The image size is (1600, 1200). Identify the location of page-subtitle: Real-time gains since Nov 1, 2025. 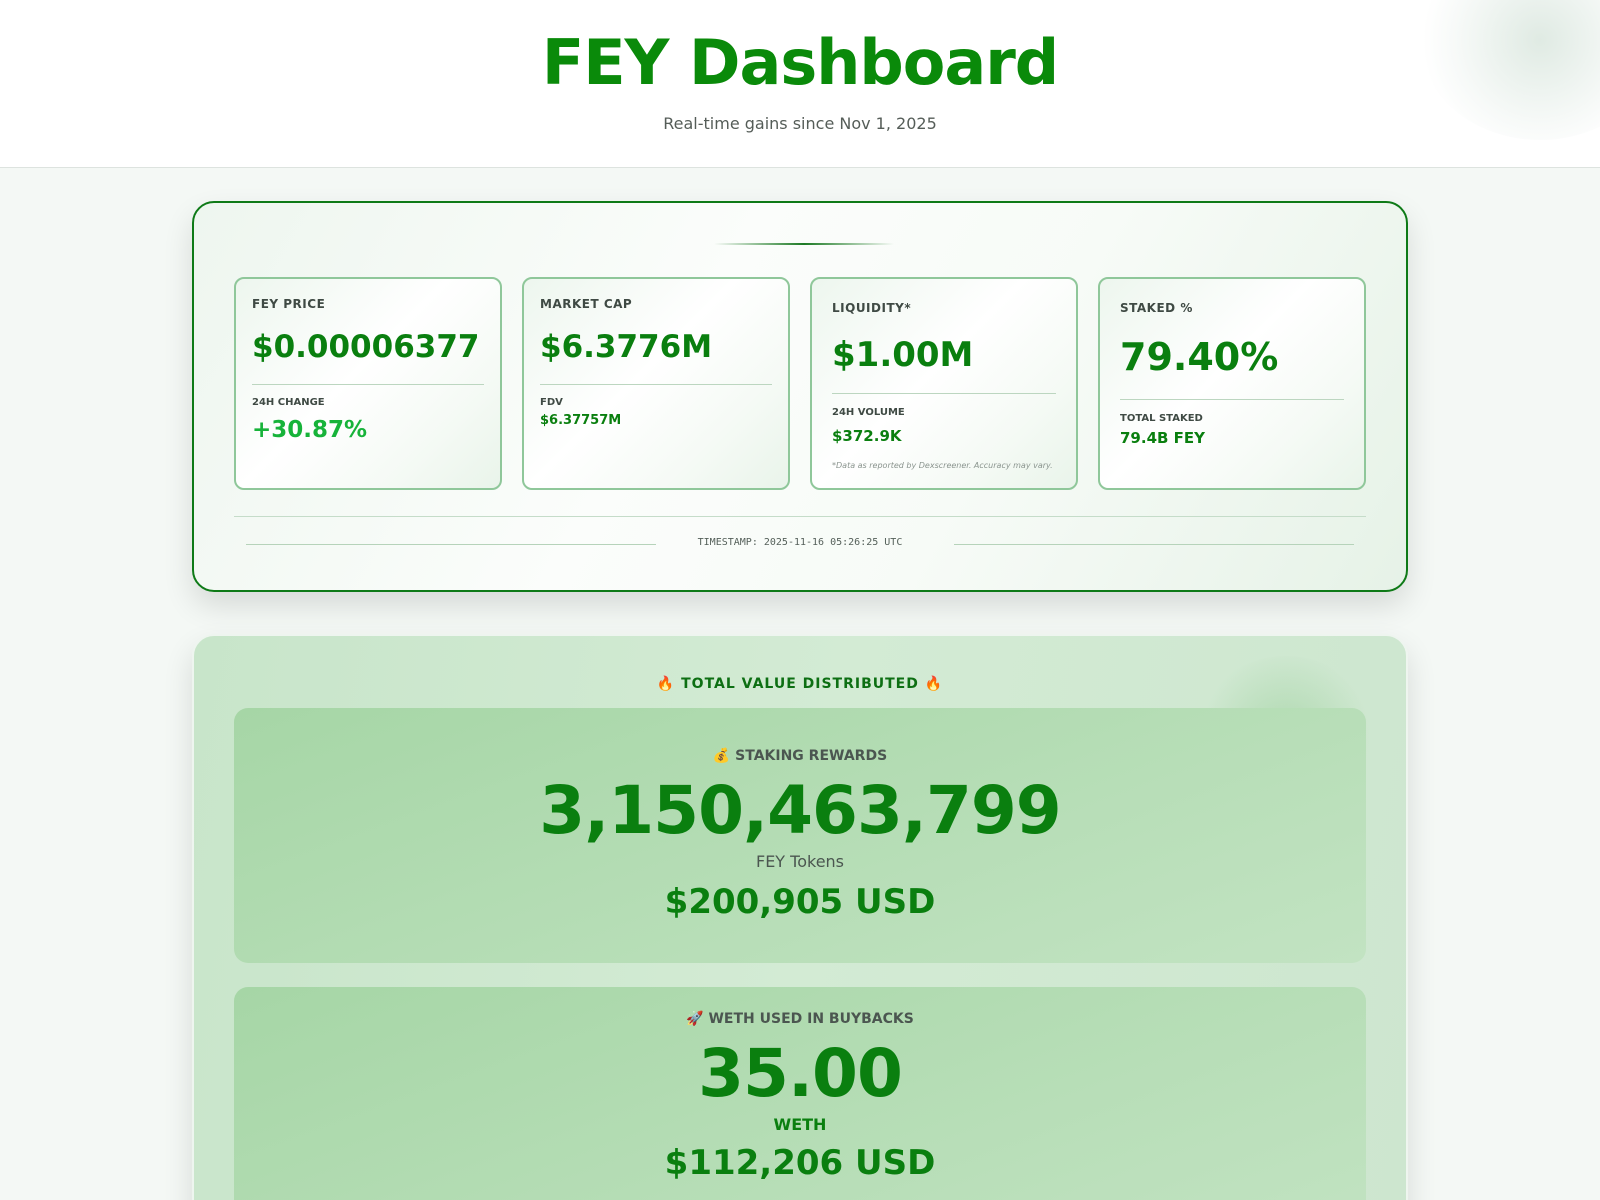
(800, 123).